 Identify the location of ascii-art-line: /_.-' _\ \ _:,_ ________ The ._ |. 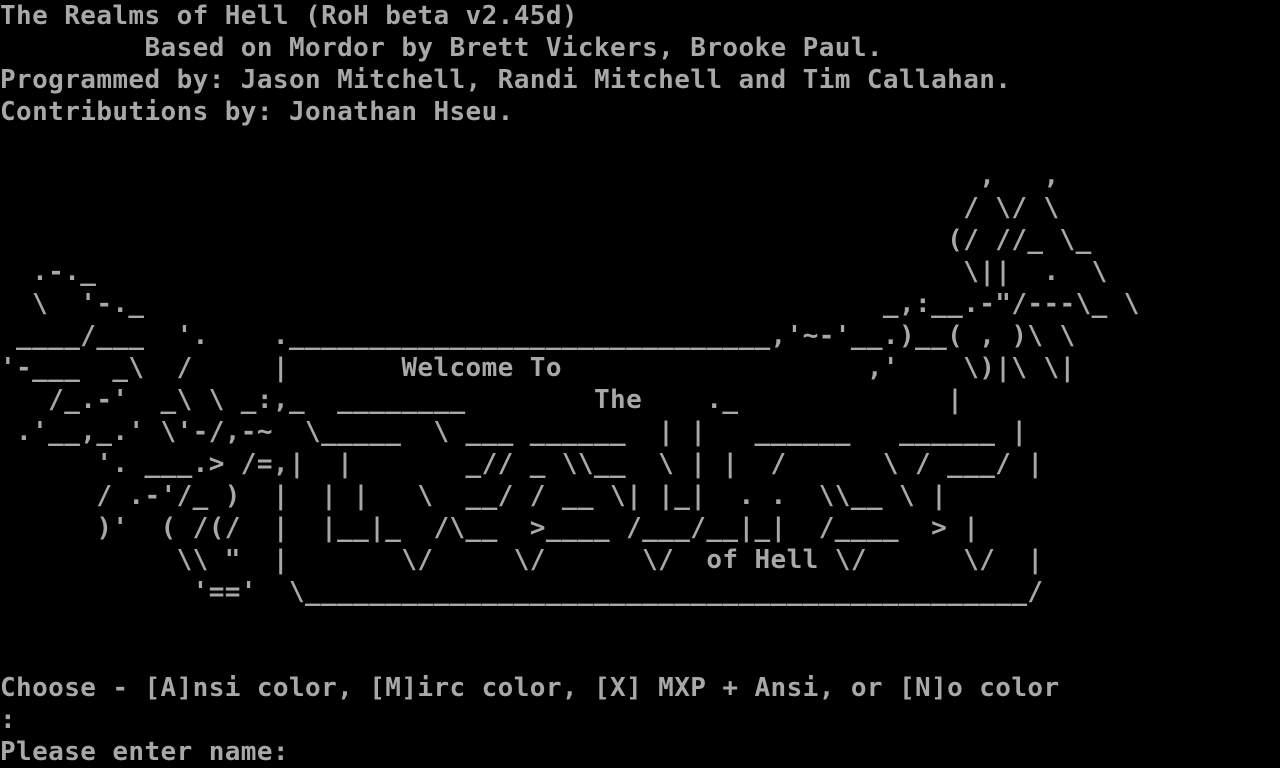
(482, 400).